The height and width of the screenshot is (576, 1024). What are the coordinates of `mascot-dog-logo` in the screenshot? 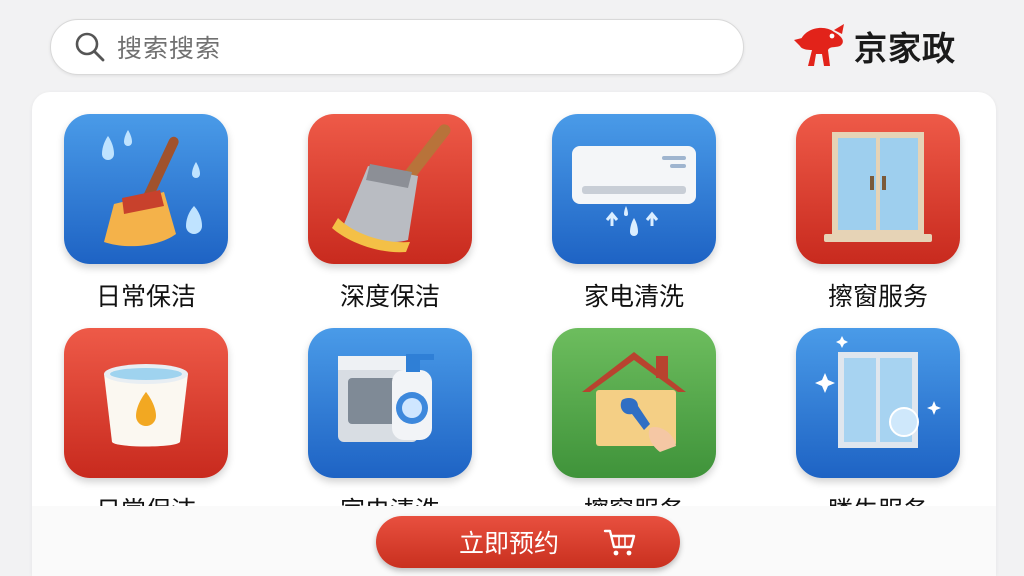 It's located at (819, 45).